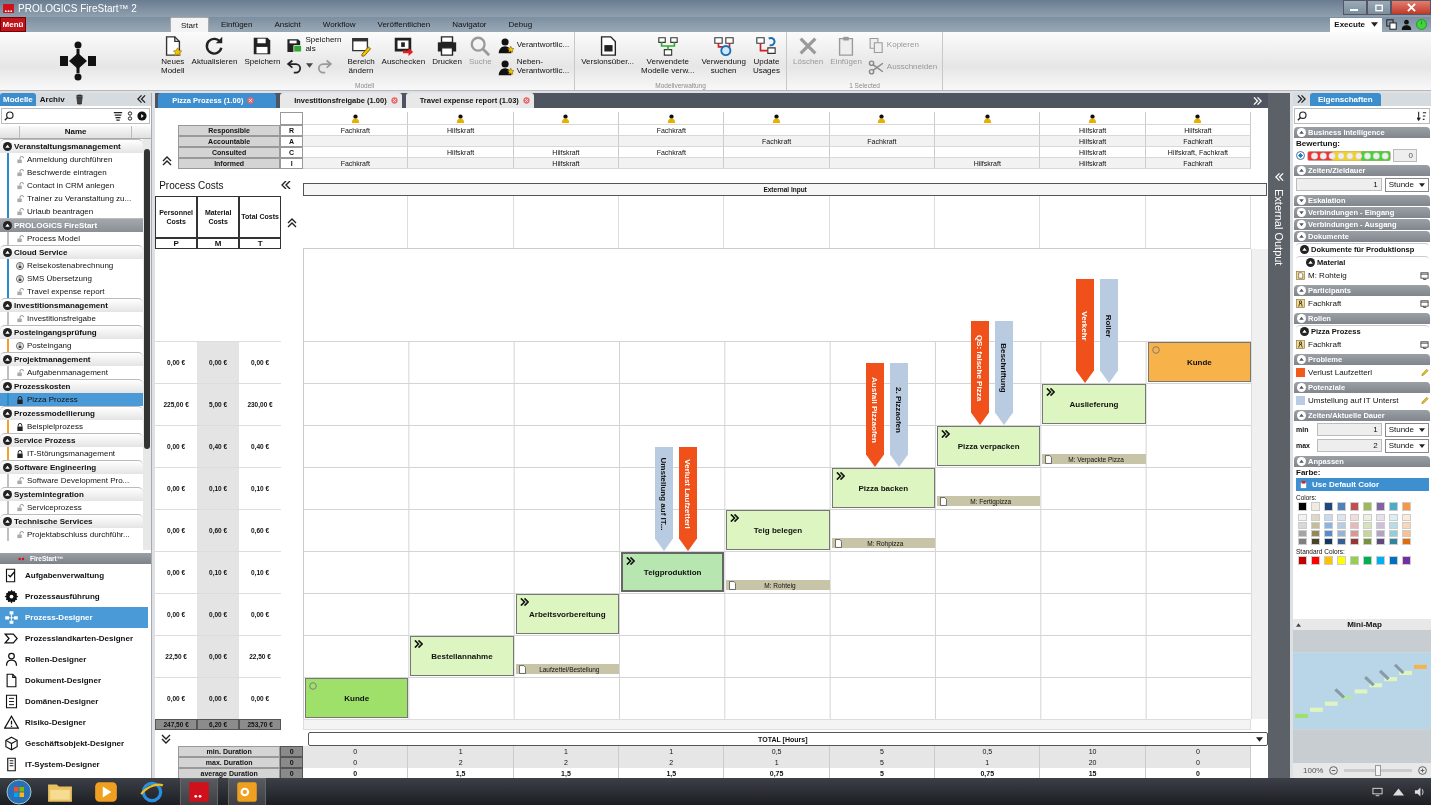 The width and height of the screenshot is (1431, 805). I want to click on tree-item: SMS Übersetzung, so click(72, 278).